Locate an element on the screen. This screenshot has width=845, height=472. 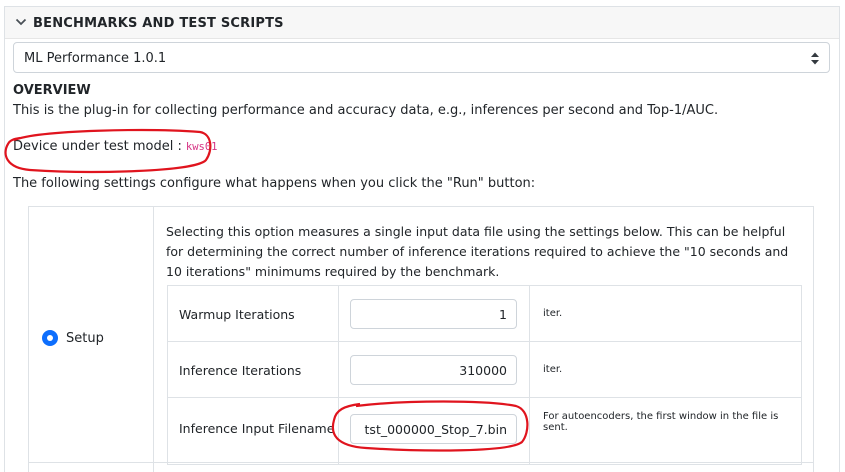
warmup-iterations-label: Warmup Iterations is located at coordinates (237, 314).